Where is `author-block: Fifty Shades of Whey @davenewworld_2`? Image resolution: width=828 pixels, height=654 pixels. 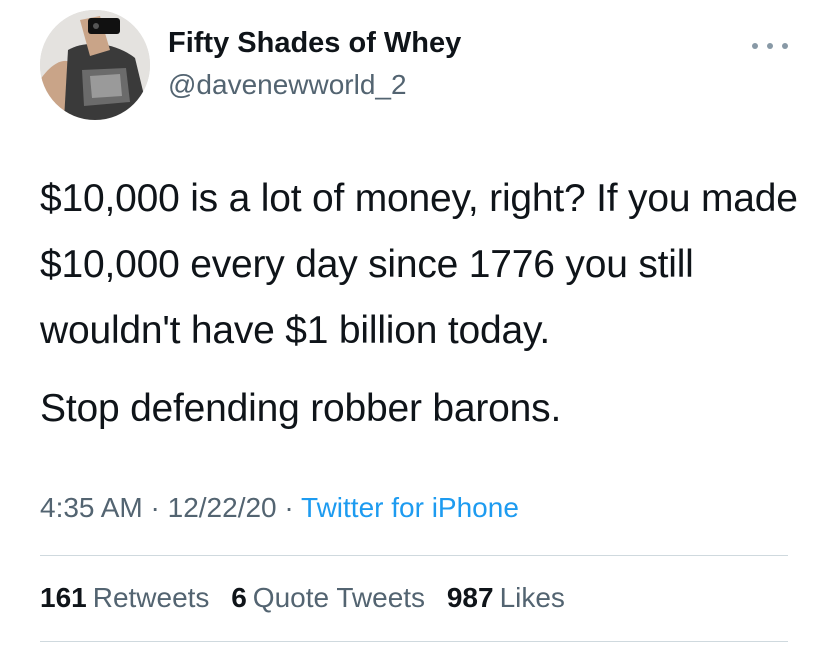
author-block: Fifty Shades of Whey @davenewworld_2 is located at coordinates (314, 64).